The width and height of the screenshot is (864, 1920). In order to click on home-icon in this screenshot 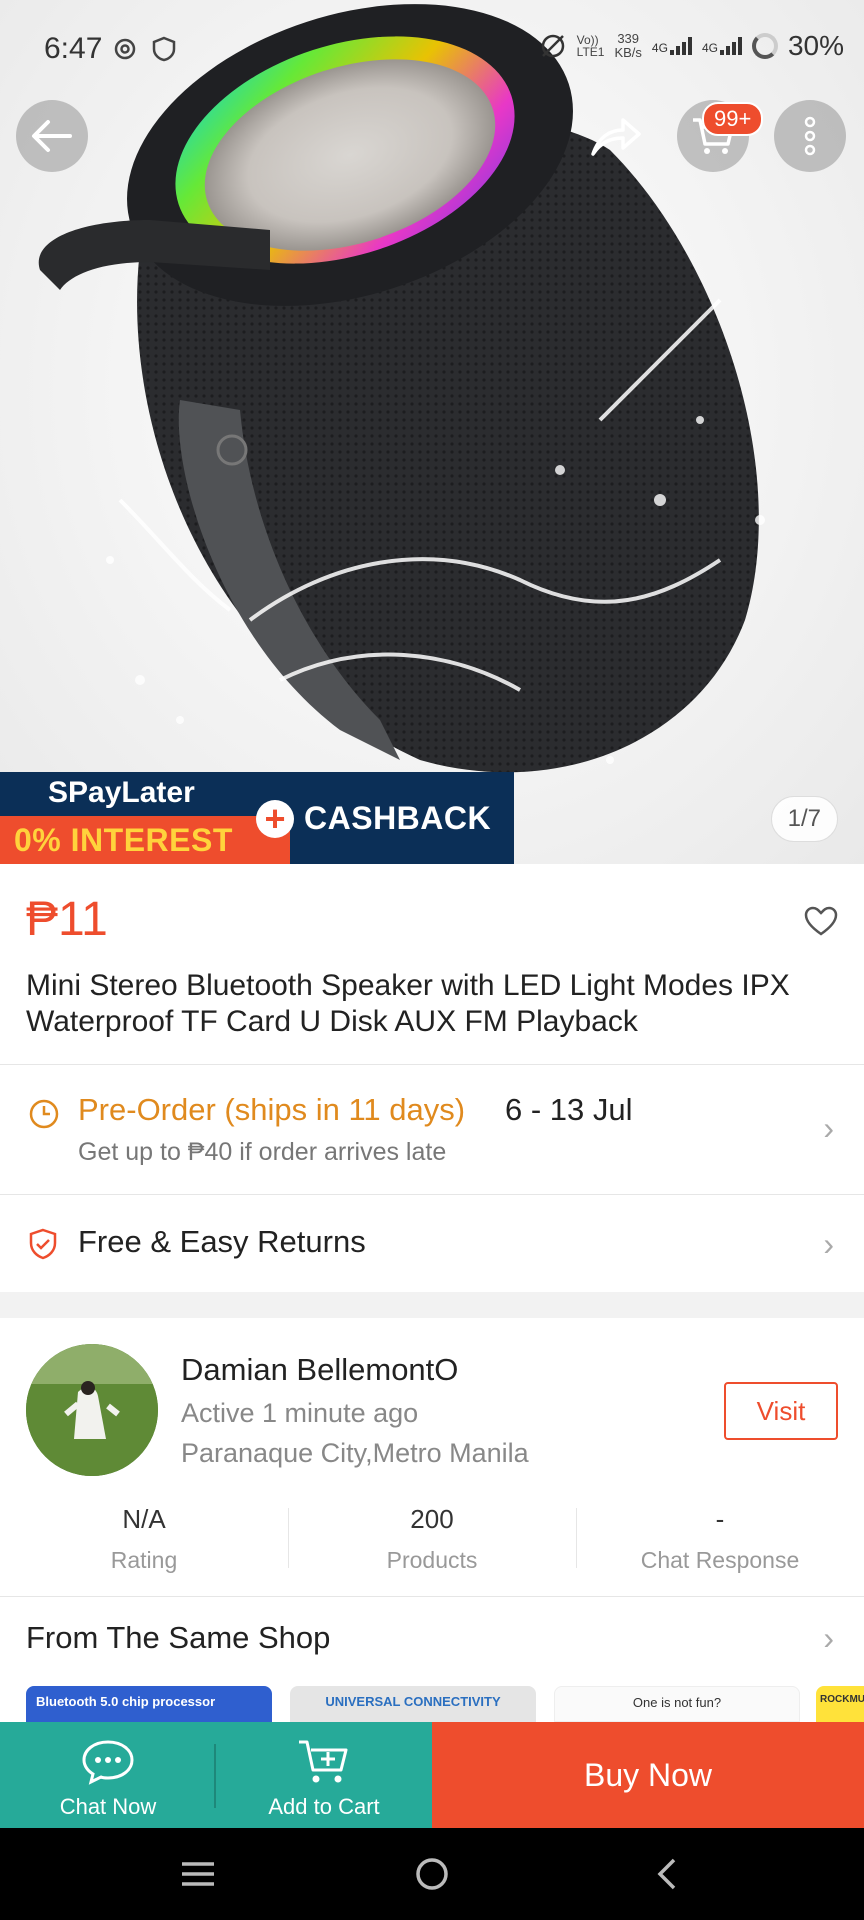, I will do `click(432, 1874)`.